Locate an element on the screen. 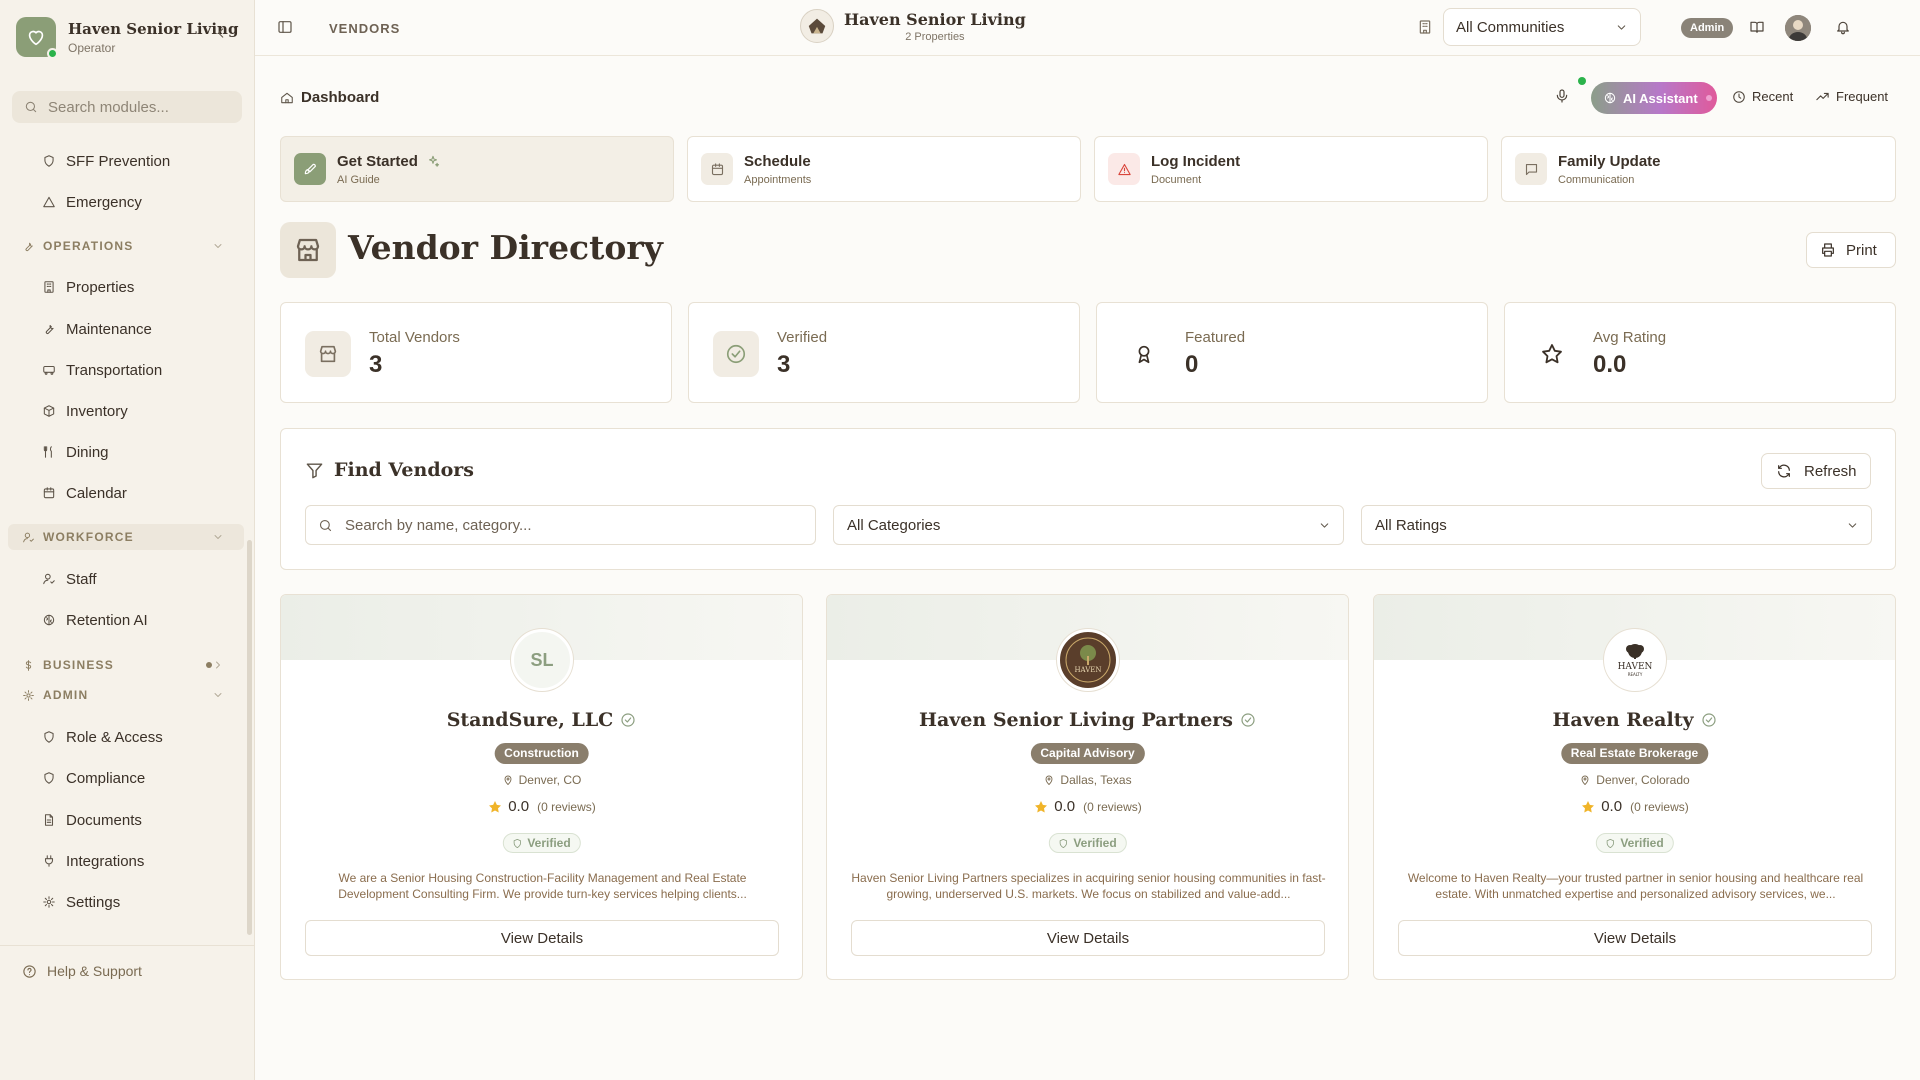 The height and width of the screenshot is (1080, 1920). section-admin: ADMIN is located at coordinates (126, 695).